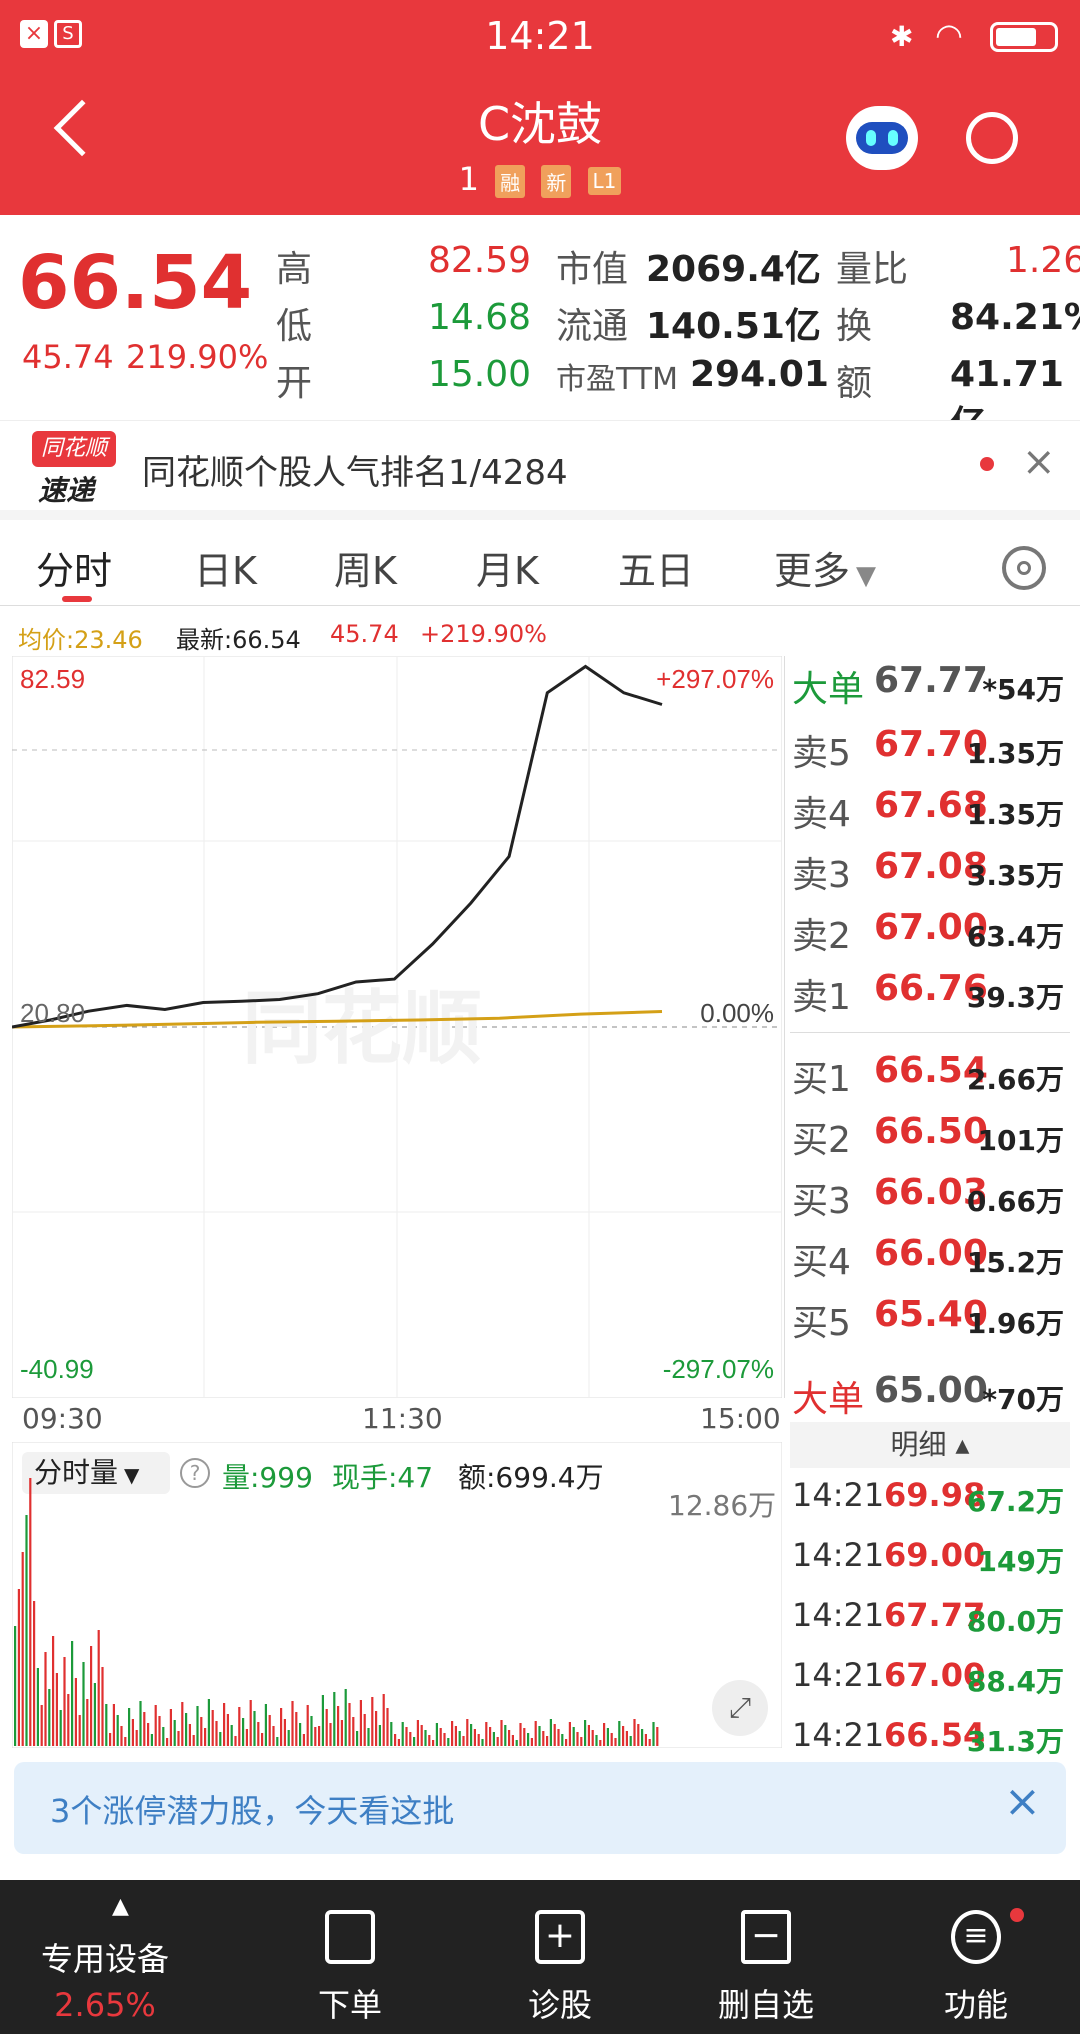 This screenshot has height=2034, width=1080. I want to click on menu-circle-icon: ≡, so click(976, 1937).